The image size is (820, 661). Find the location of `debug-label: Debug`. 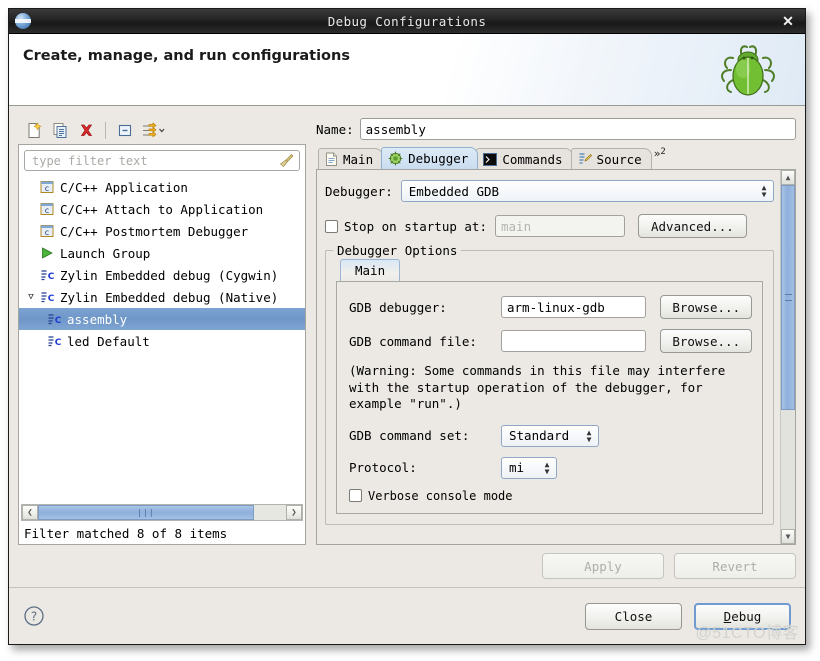

debug-label: Debug is located at coordinates (742, 616).